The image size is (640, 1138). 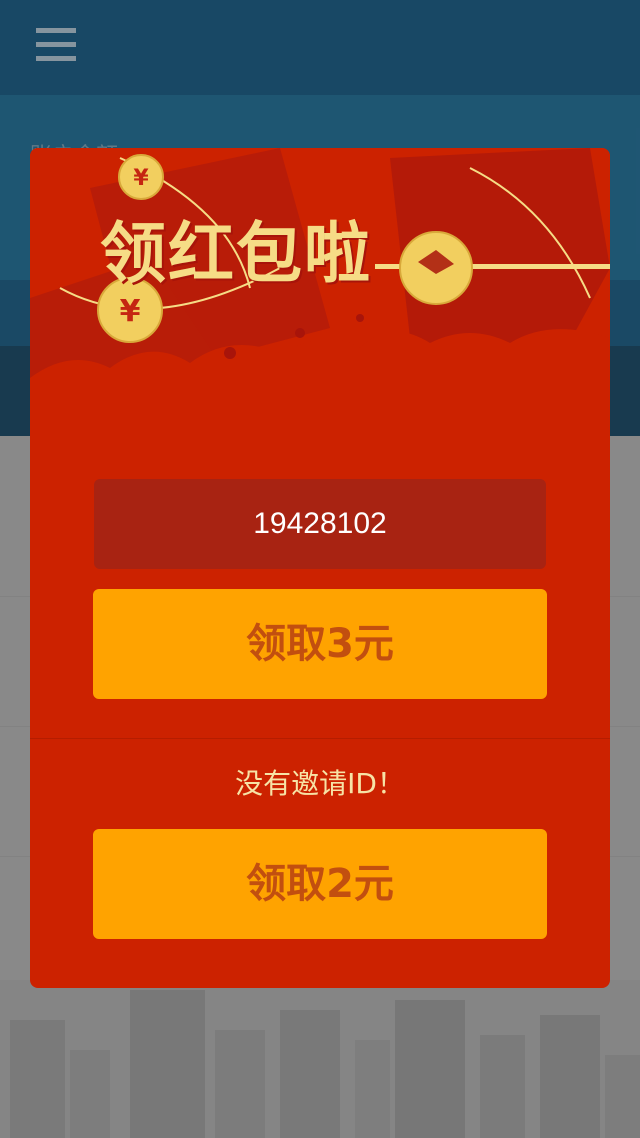 What do you see at coordinates (236, 253) in the screenshot?
I see `modal-title: 领红包啦` at bounding box center [236, 253].